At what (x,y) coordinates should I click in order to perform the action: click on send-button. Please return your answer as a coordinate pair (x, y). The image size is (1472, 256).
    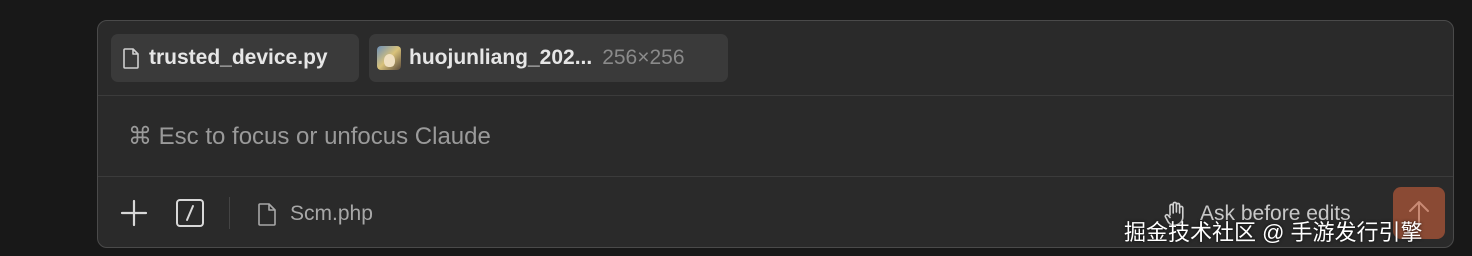
    Looking at the image, I should click on (1419, 213).